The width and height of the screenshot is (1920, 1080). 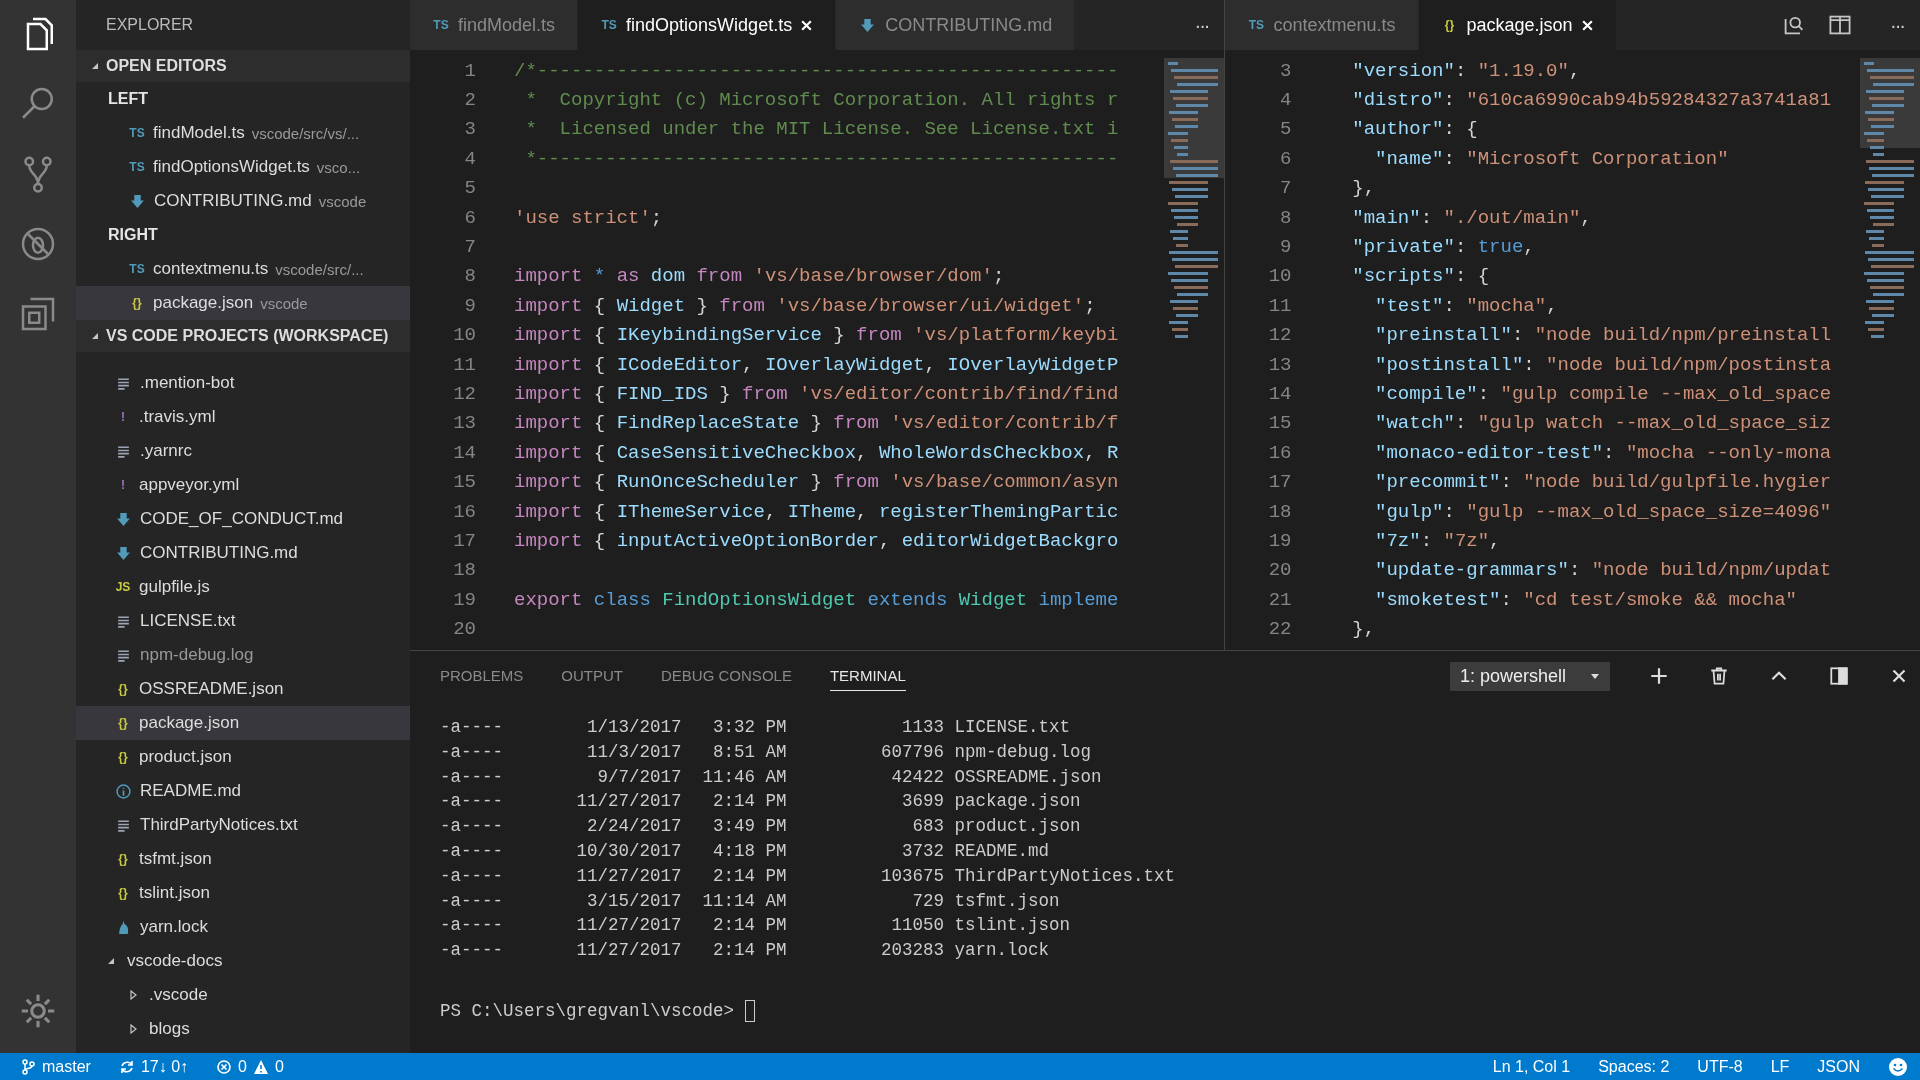 I want to click on editor-tab: TS contextmenu.ts, so click(x=1322, y=25).